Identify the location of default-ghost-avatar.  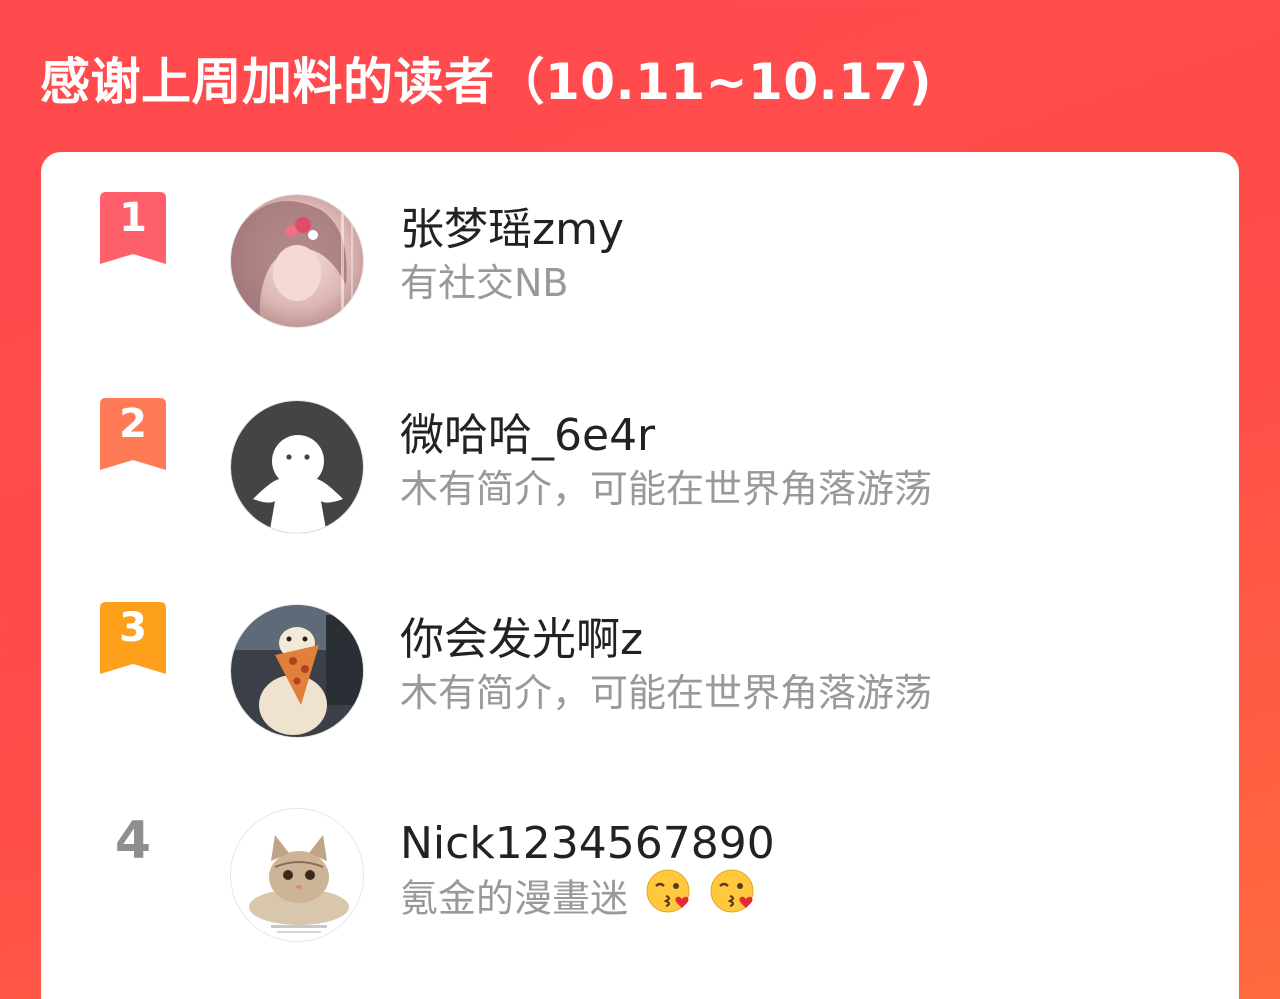
(297, 467).